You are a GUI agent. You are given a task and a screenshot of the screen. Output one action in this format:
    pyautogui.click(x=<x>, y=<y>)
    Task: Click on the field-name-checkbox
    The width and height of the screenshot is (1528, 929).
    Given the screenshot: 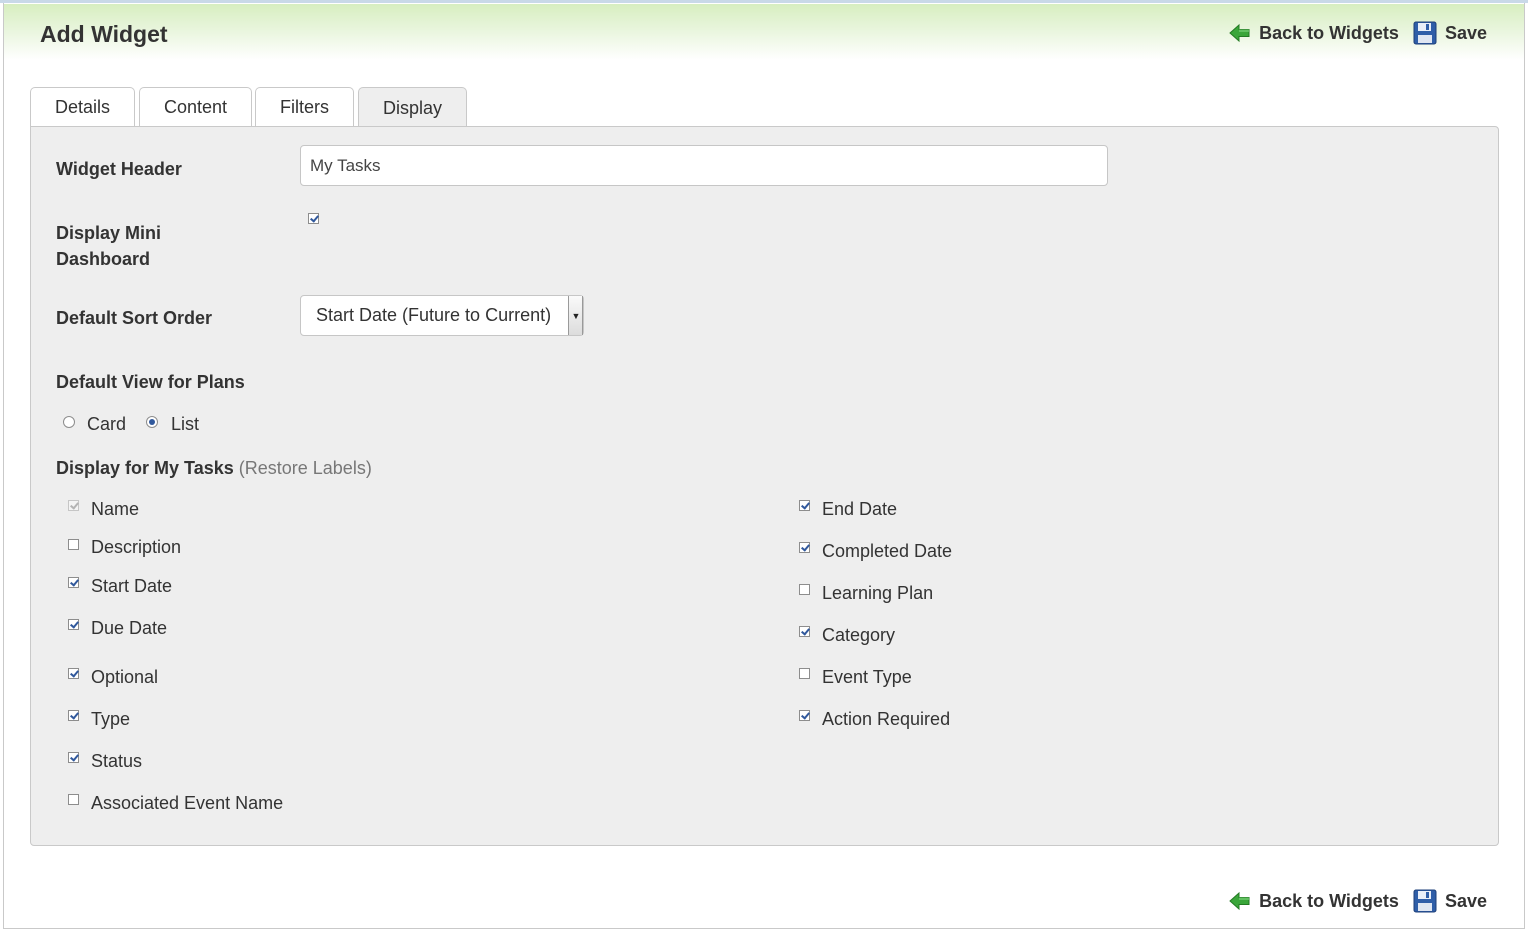 What is the action you would take?
    pyautogui.click(x=73, y=505)
    